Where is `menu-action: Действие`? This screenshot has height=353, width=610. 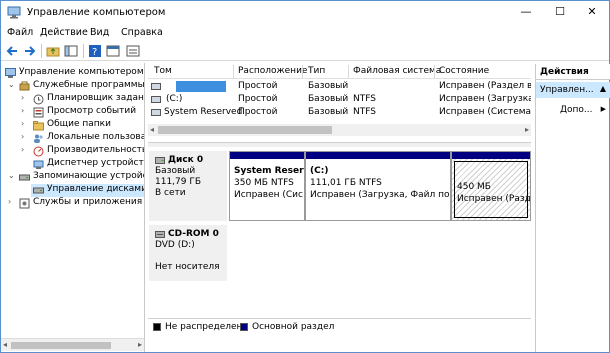 menu-action: Действие is located at coordinates (64, 32).